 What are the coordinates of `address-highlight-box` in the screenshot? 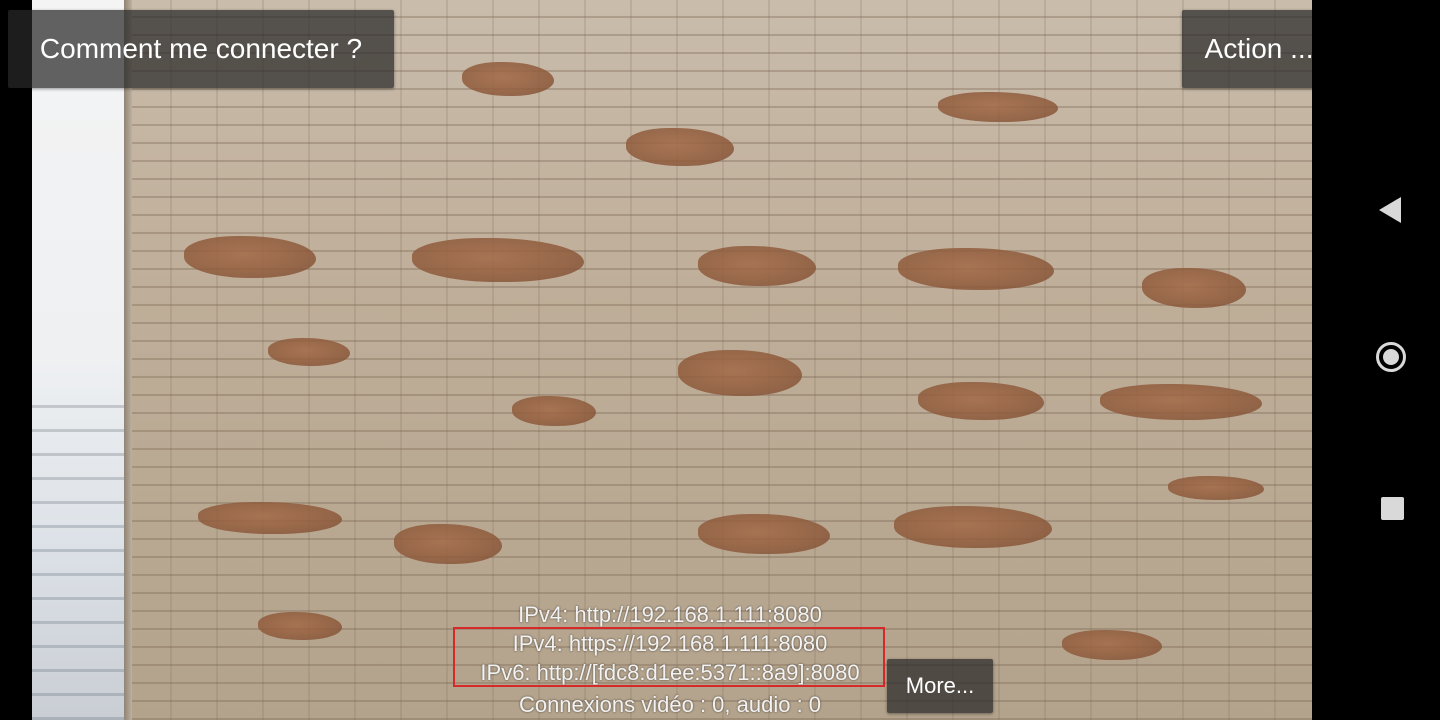 It's located at (669, 657).